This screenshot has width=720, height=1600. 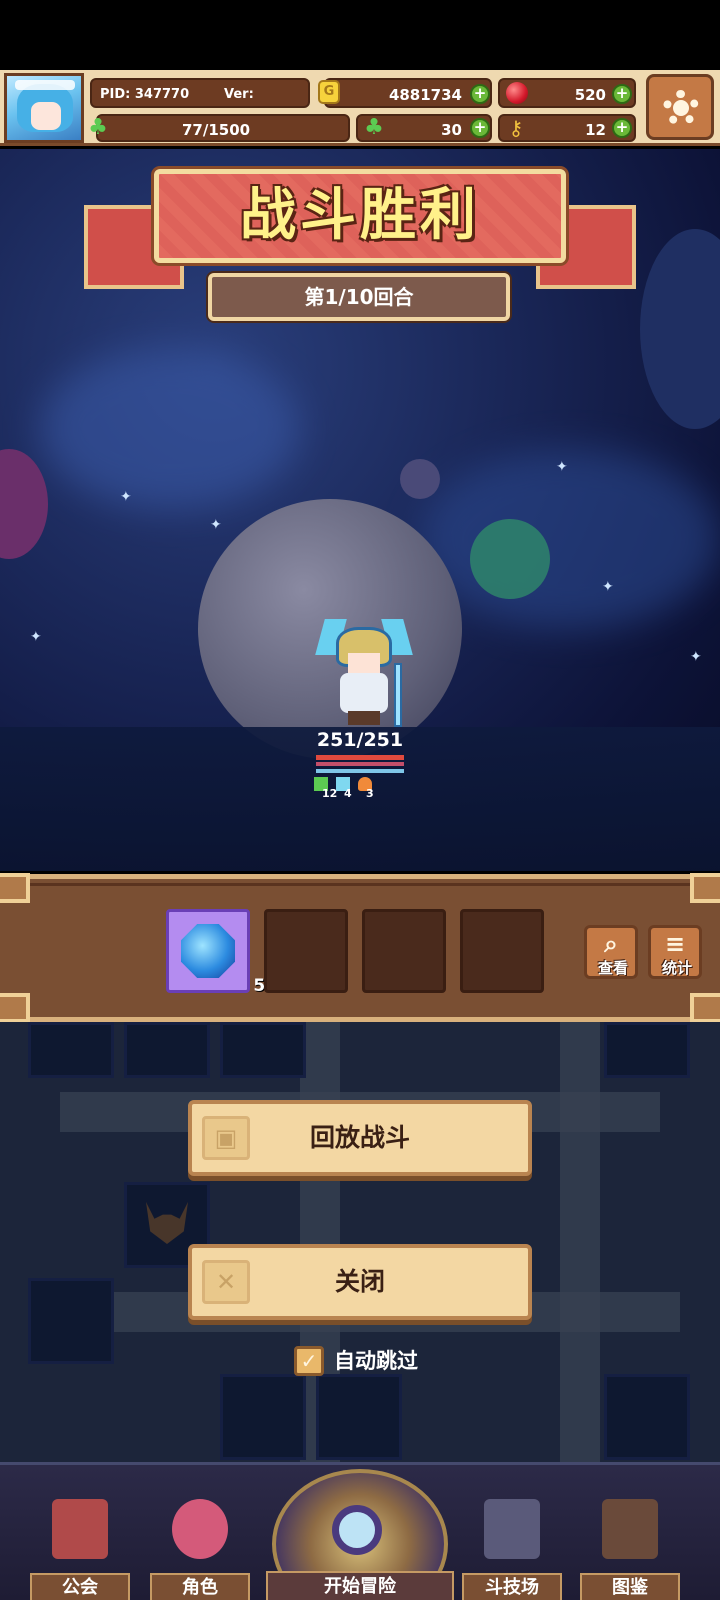 What do you see at coordinates (200, 1586) in the screenshot?
I see `nav-character-label: 角色` at bounding box center [200, 1586].